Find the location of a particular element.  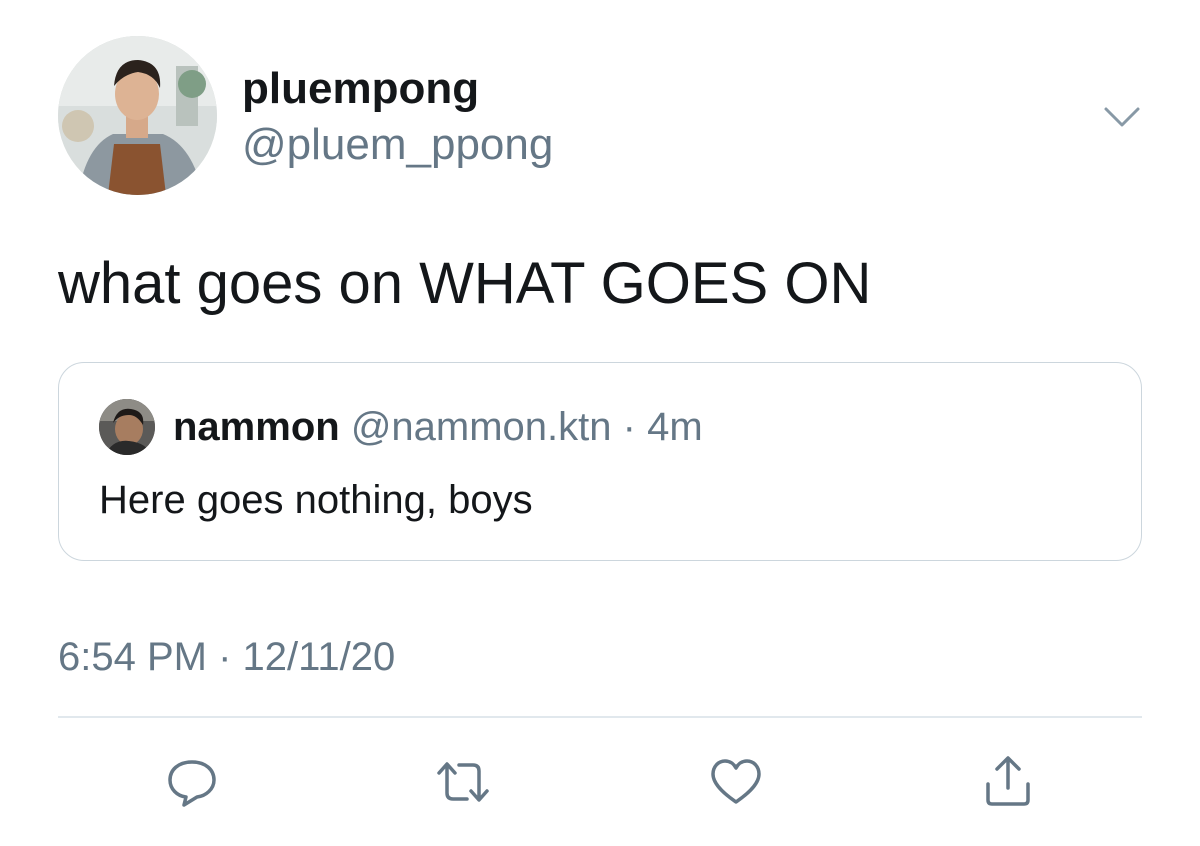

reply-button is located at coordinates (192, 782).